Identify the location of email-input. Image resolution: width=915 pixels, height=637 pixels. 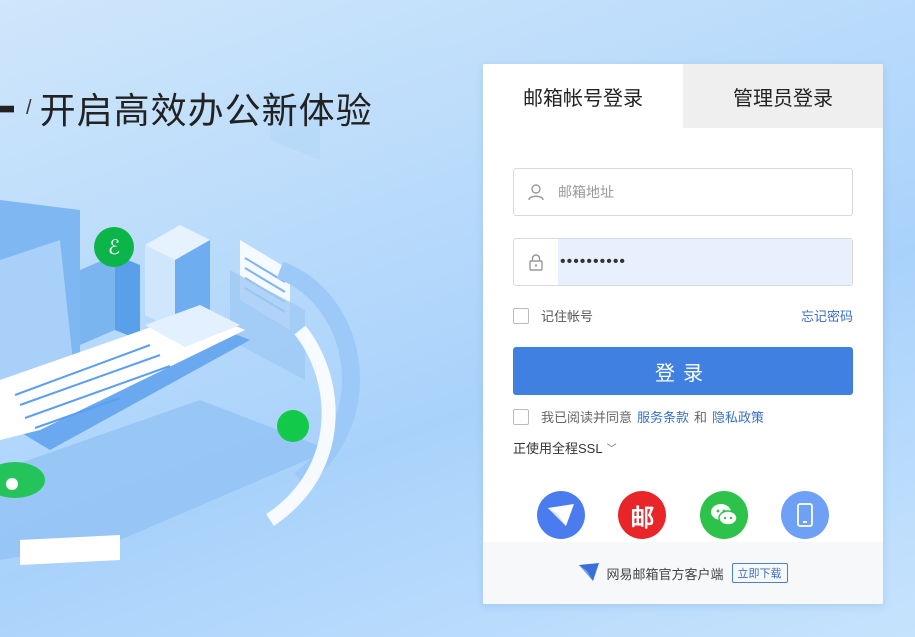
(705, 192).